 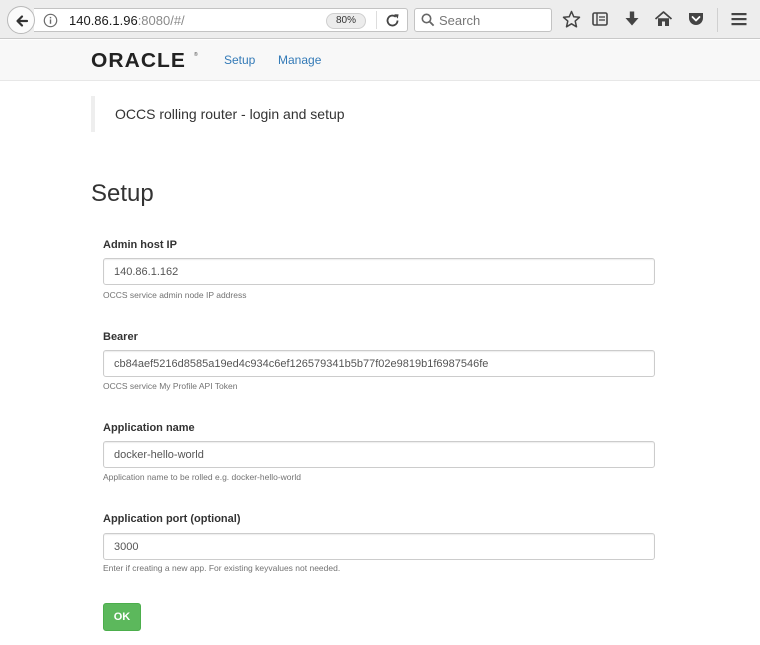 What do you see at coordinates (140, 245) in the screenshot?
I see `admin-host-ip-label: Admin host IP` at bounding box center [140, 245].